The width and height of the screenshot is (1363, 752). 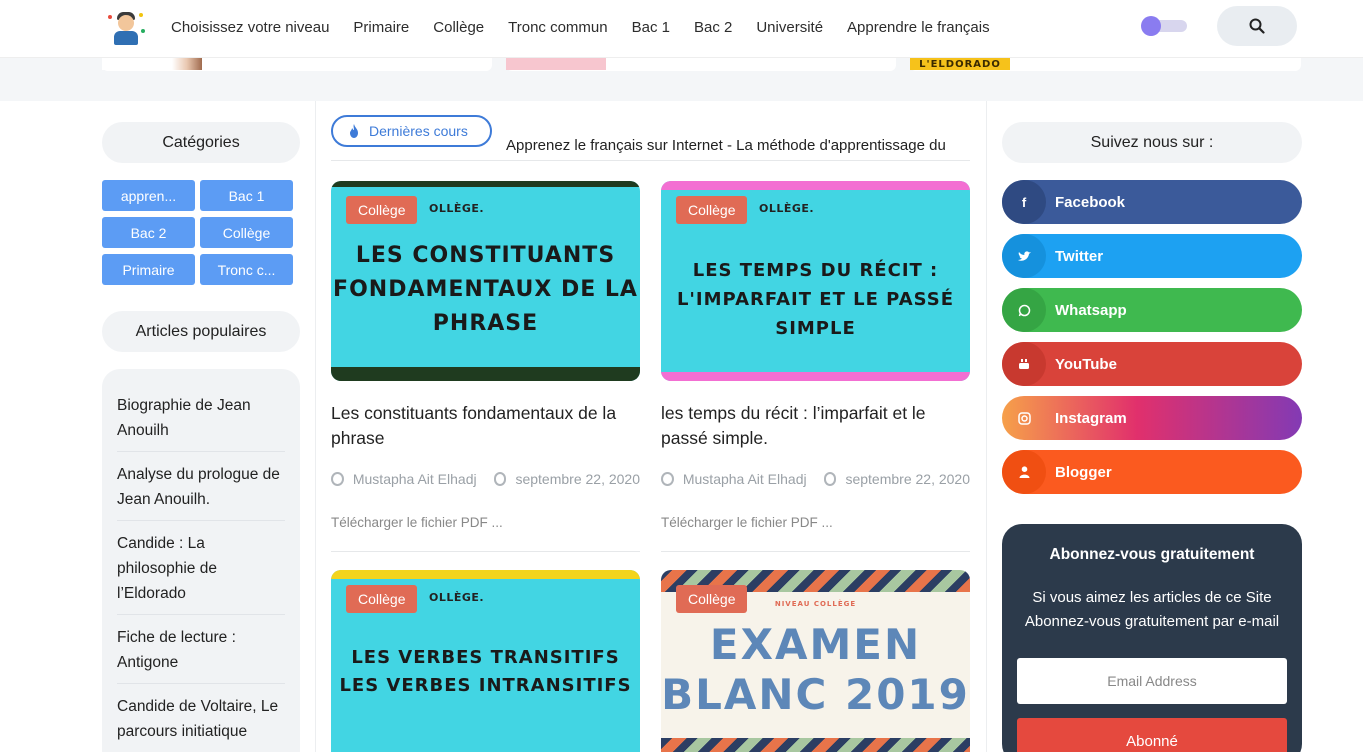 What do you see at coordinates (485, 323) in the screenshot?
I see `thumb-headline-line: PHRASE` at bounding box center [485, 323].